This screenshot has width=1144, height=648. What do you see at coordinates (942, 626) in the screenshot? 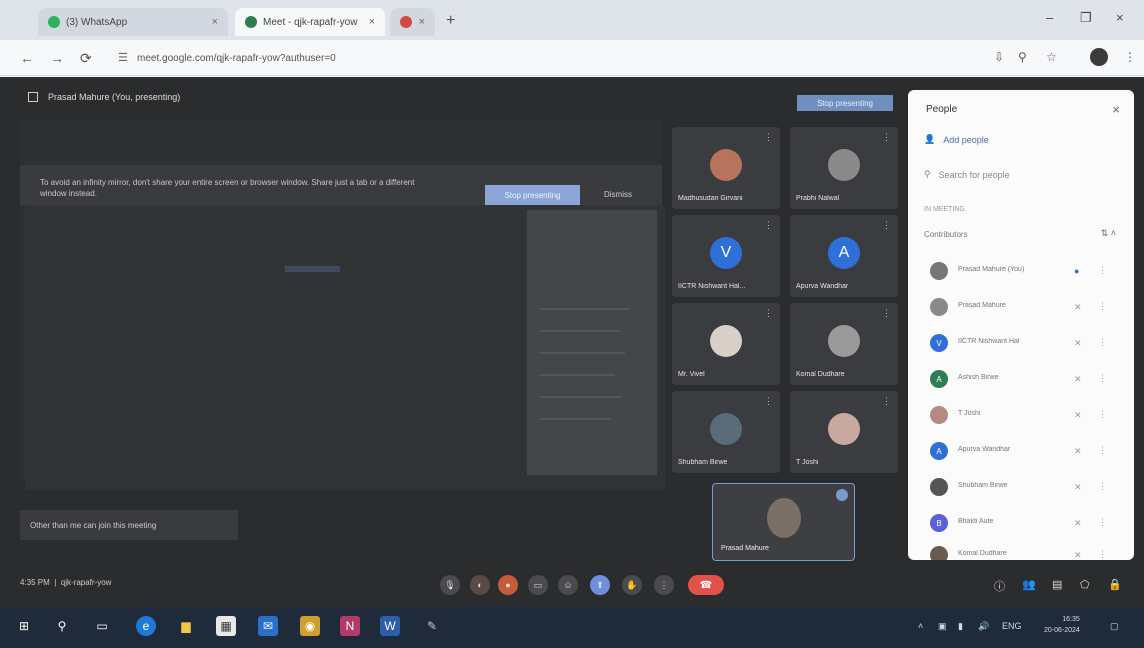
I see `network-icon: ▣` at bounding box center [942, 626].